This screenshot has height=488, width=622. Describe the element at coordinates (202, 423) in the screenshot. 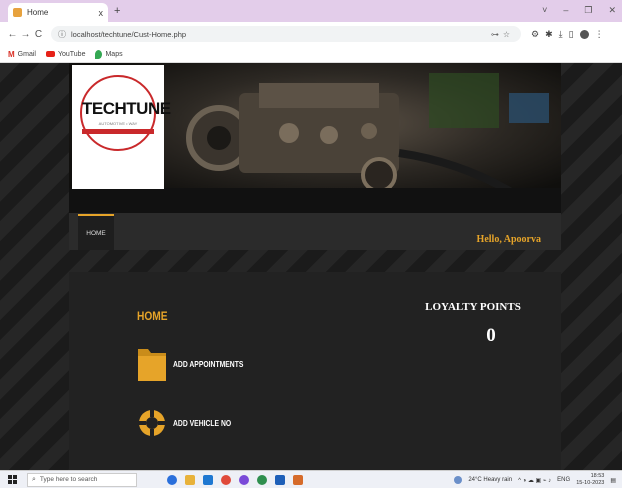

I see `action-label: ADD VEHICLE NO` at that location.